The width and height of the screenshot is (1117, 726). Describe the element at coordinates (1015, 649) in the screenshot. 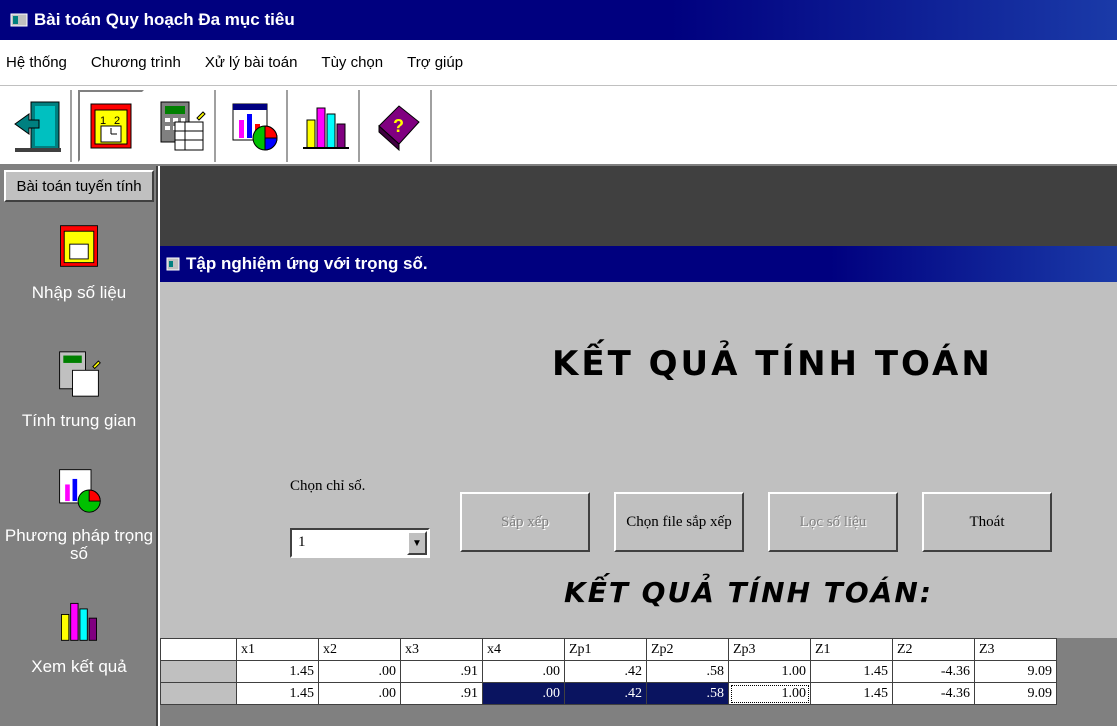

I see `column-header: Z3` at that location.